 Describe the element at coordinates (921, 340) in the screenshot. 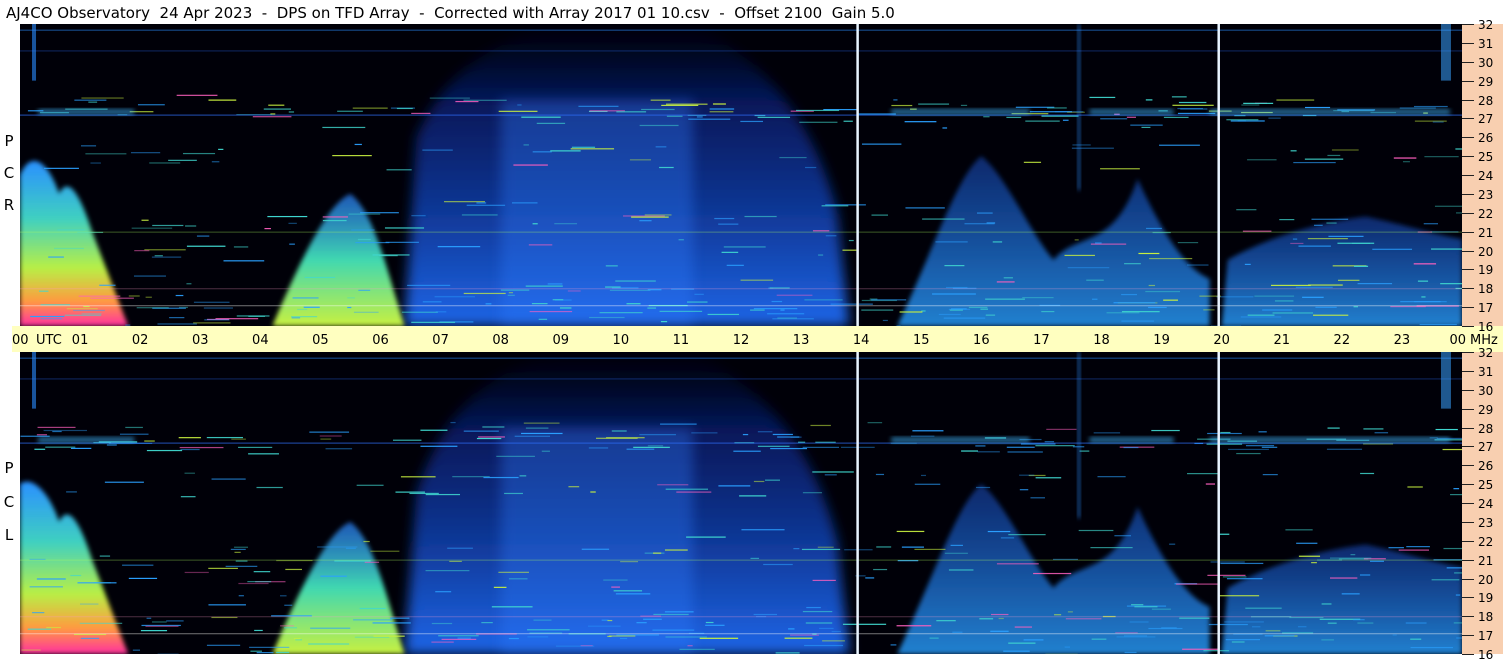

I see `utc-tick-label: 15` at that location.